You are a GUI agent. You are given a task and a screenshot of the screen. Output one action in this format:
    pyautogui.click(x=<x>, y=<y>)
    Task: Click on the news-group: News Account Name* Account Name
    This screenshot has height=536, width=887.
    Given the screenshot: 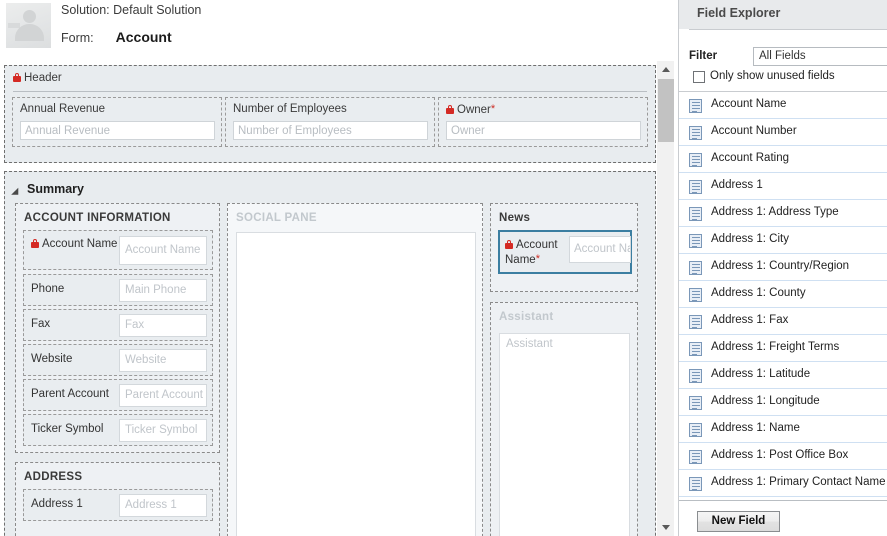 What is the action you would take?
    pyautogui.click(x=564, y=247)
    